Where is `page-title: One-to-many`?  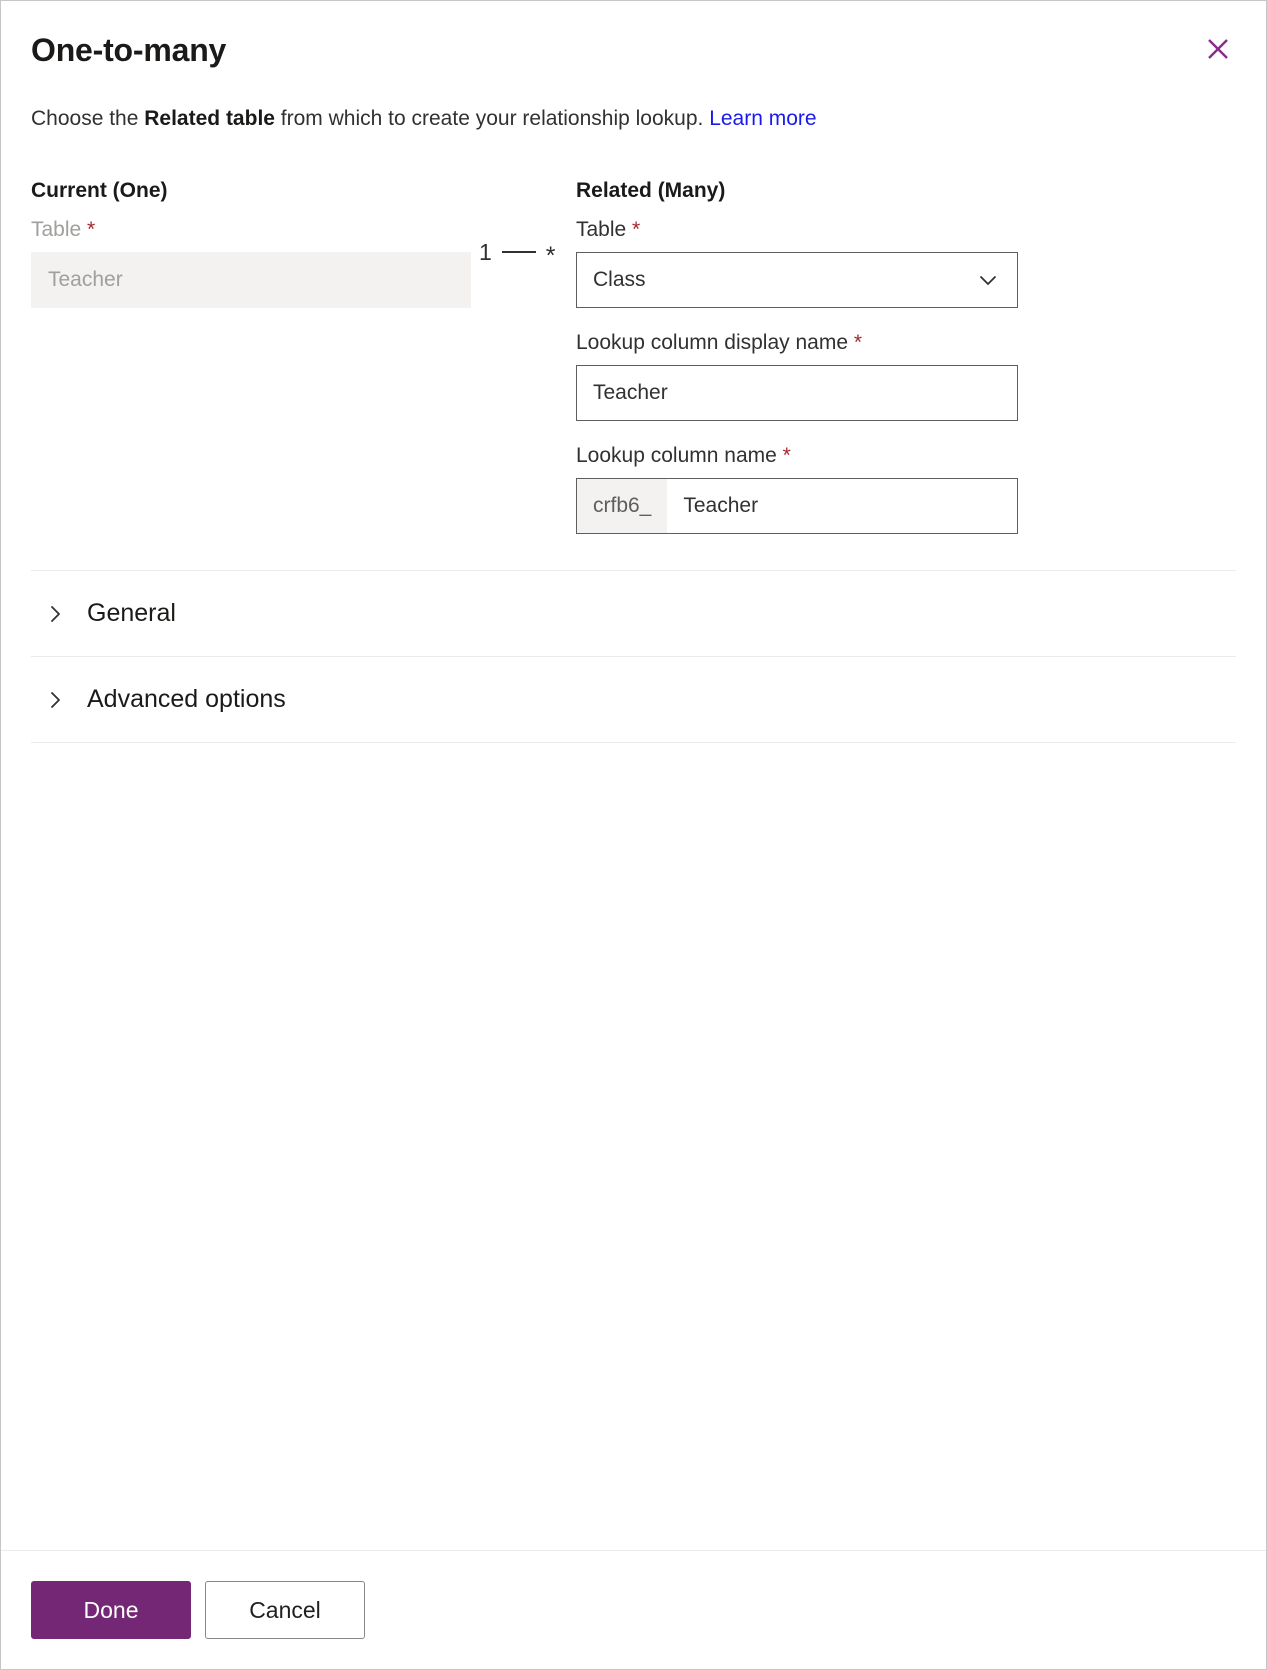 page-title: One-to-many is located at coordinates (129, 50).